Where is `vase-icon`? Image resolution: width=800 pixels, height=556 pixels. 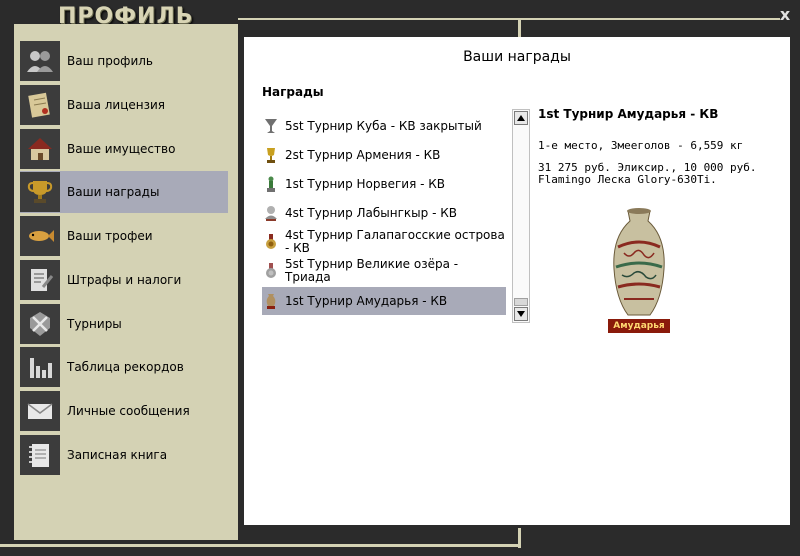 vase-icon is located at coordinates (271, 301).